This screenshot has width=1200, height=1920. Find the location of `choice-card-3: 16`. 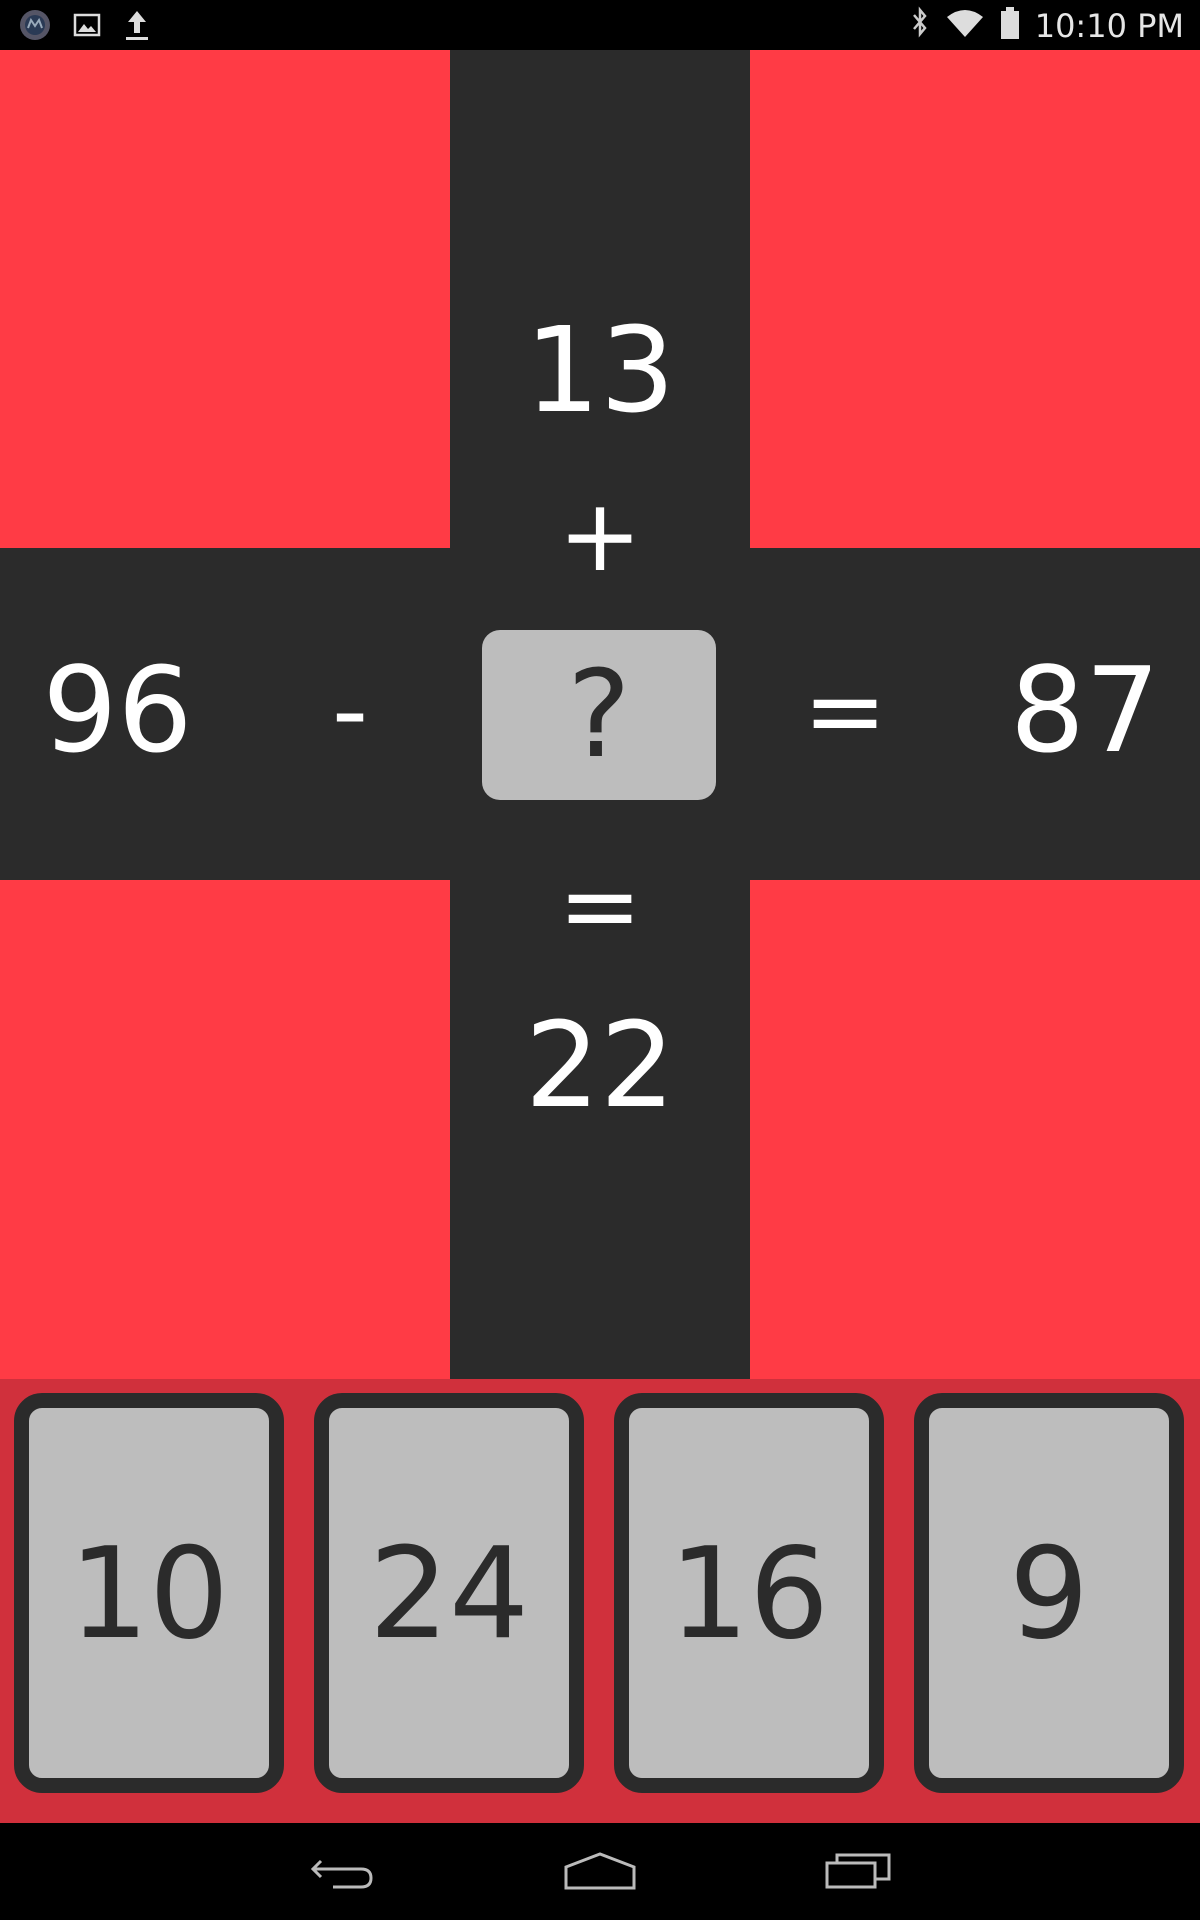

choice-card-3: 16 is located at coordinates (749, 1593).